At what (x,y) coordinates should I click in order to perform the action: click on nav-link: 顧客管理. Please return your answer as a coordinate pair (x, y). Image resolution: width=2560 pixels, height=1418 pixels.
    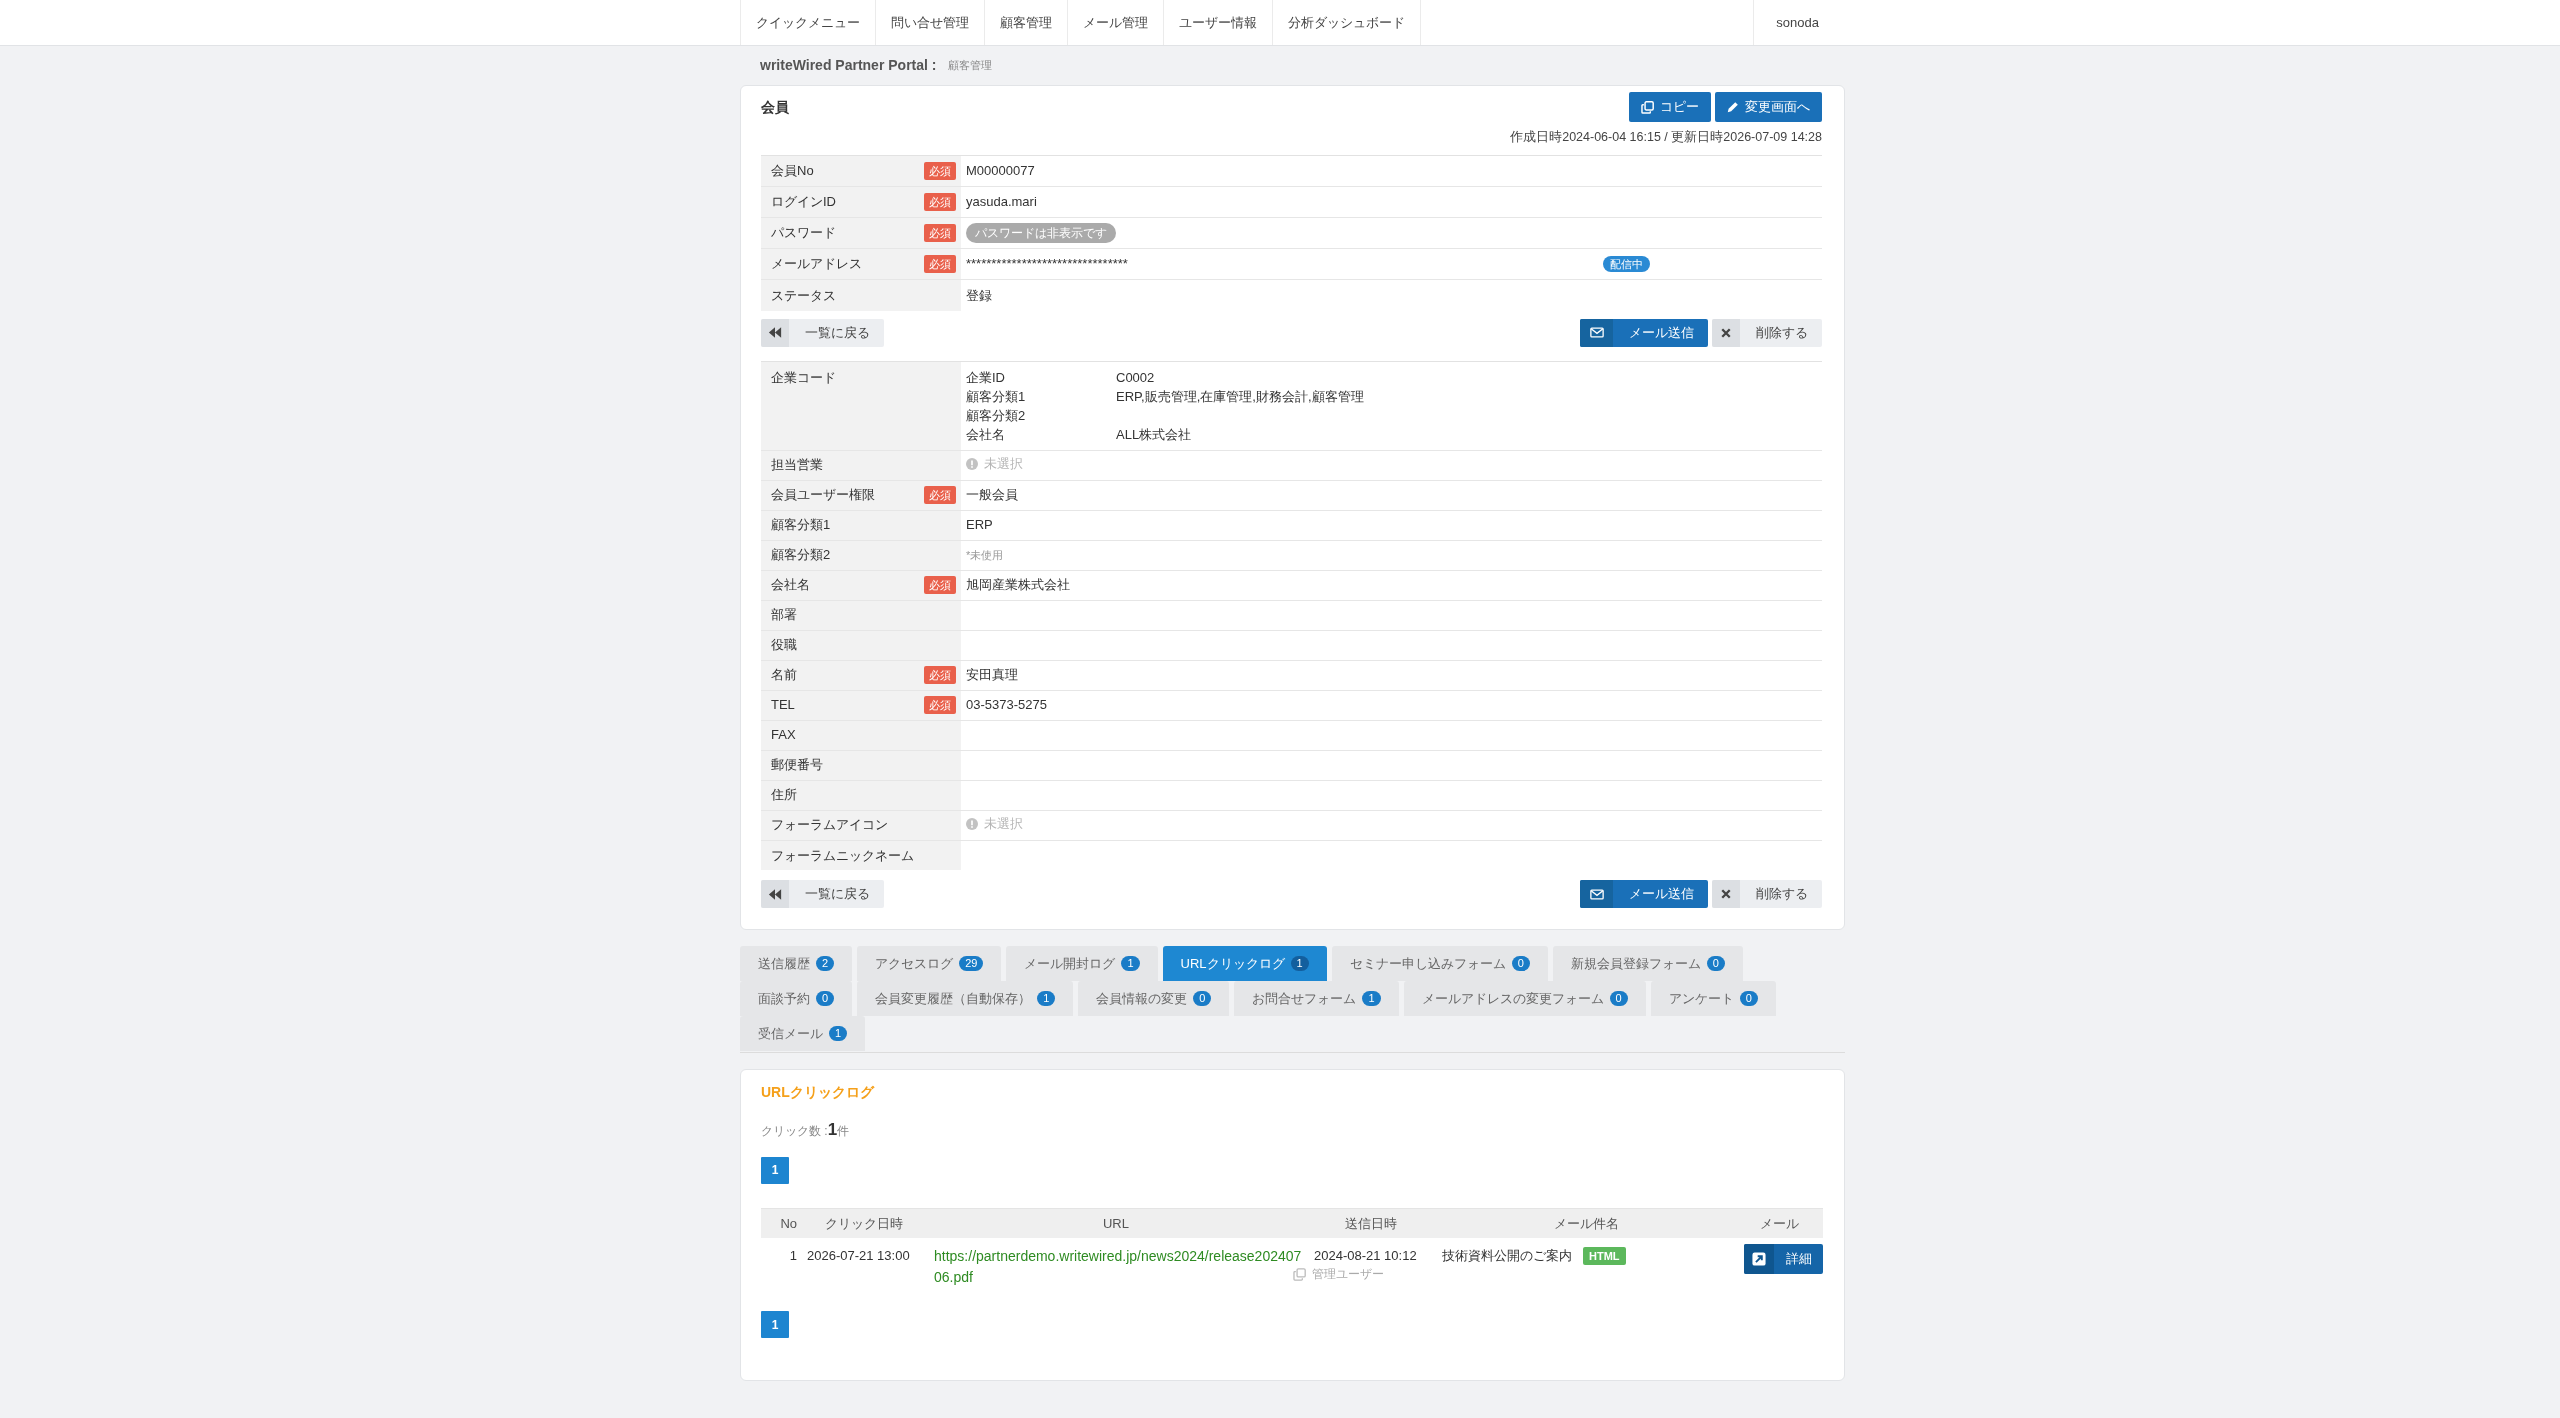
    Looking at the image, I should click on (1026, 22).